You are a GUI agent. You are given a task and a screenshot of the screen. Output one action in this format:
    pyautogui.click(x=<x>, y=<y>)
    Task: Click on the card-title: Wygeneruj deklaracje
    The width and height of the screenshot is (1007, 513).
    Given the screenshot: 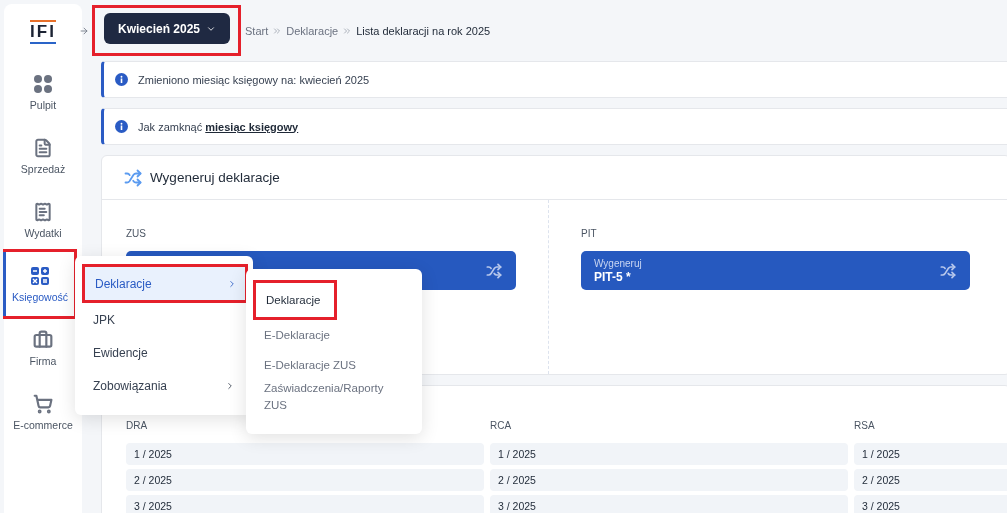 What is the action you would take?
    pyautogui.click(x=215, y=177)
    